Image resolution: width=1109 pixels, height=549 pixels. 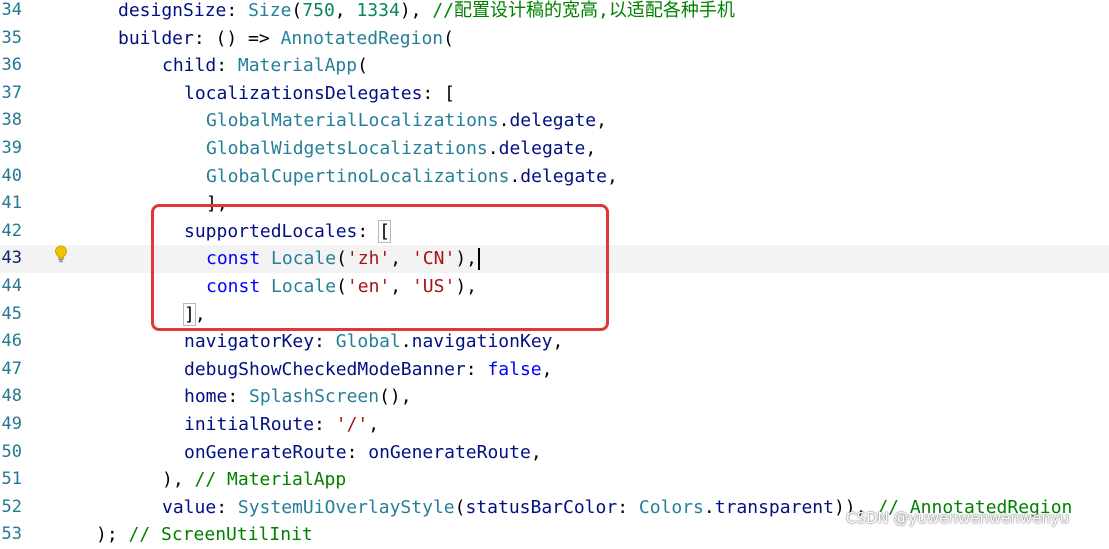 I want to click on code-text: ), // MaterialApp, so click(x=210, y=480).